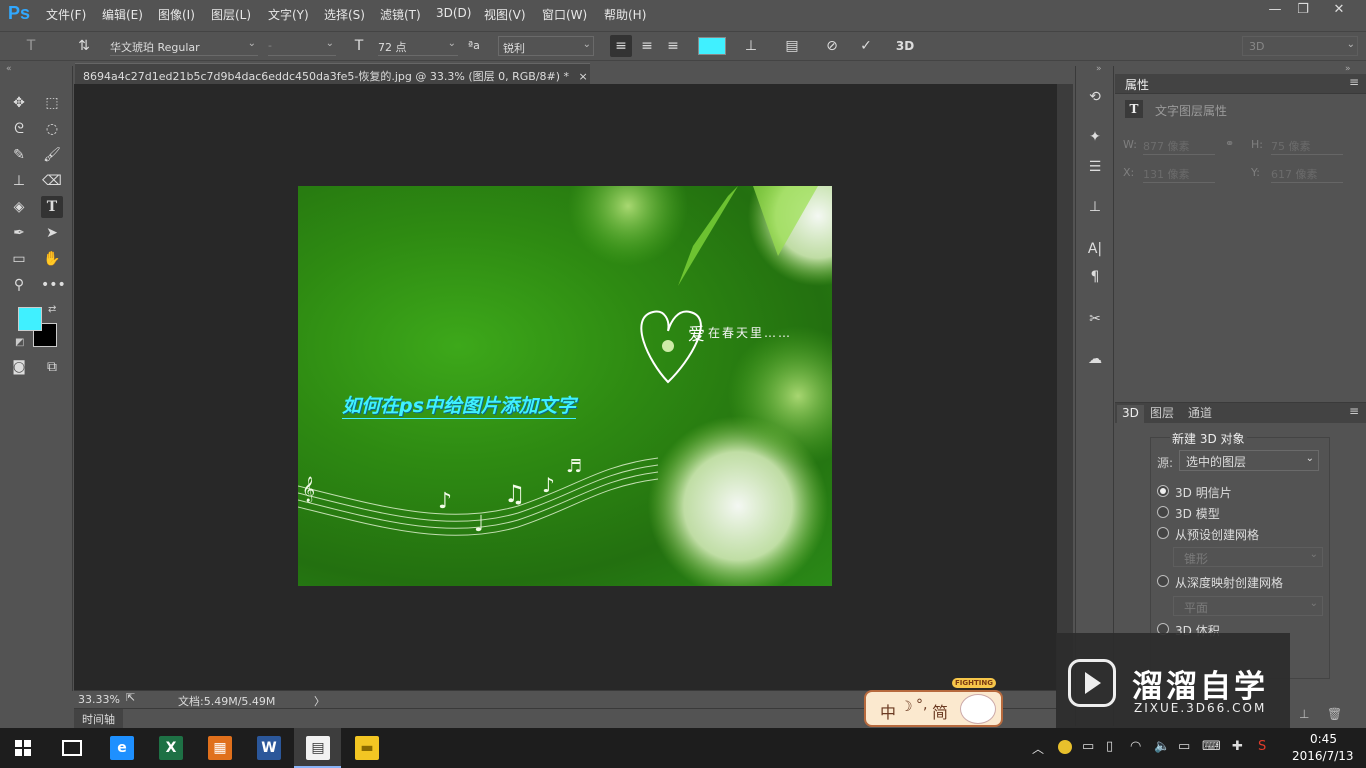  What do you see at coordinates (19, 181) in the screenshot?
I see `stamp-tool-icon: ⊥` at bounding box center [19, 181].